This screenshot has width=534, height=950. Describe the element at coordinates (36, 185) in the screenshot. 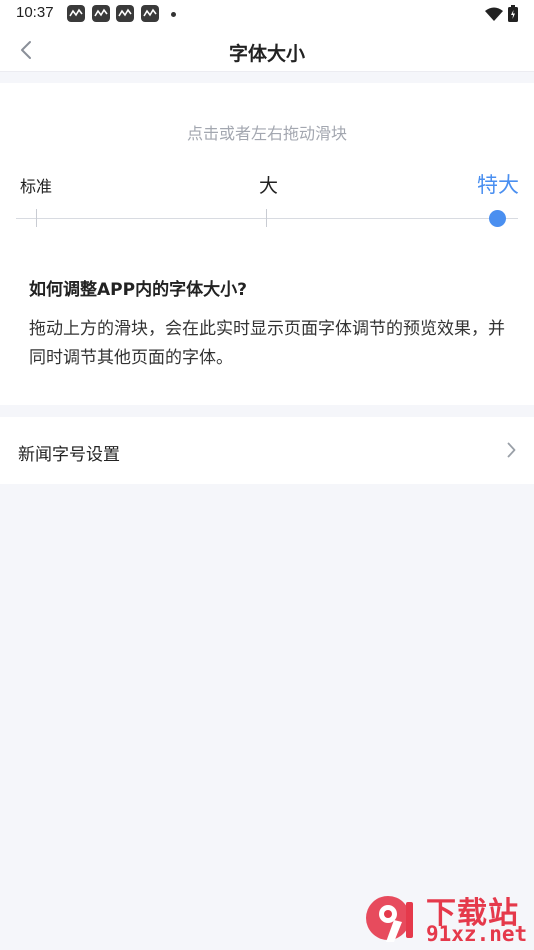

I see `size-option-standard: 标准` at that location.